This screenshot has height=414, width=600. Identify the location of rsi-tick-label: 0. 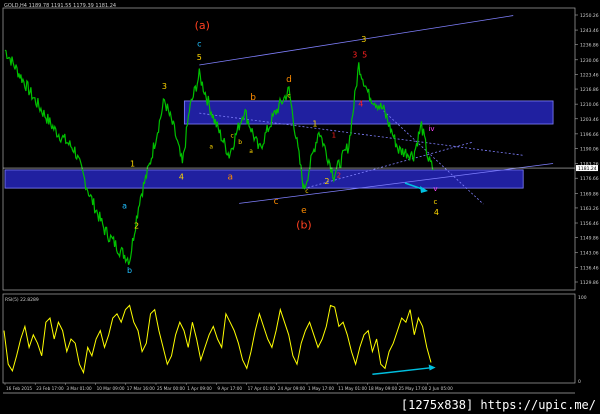
(579, 382).